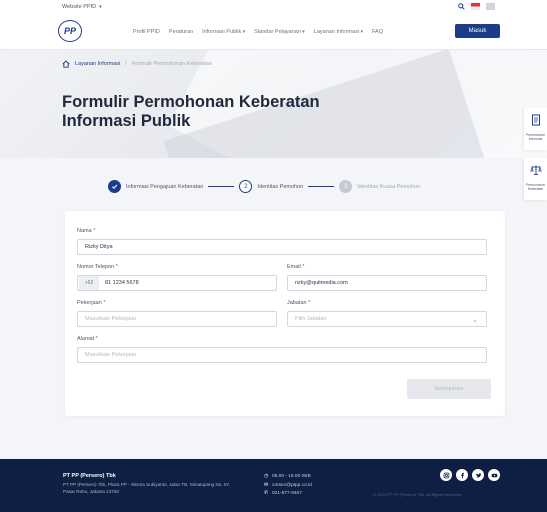 The width and height of the screenshot is (547, 512). Describe the element at coordinates (470, 475) in the screenshot. I see `social-links` at that location.